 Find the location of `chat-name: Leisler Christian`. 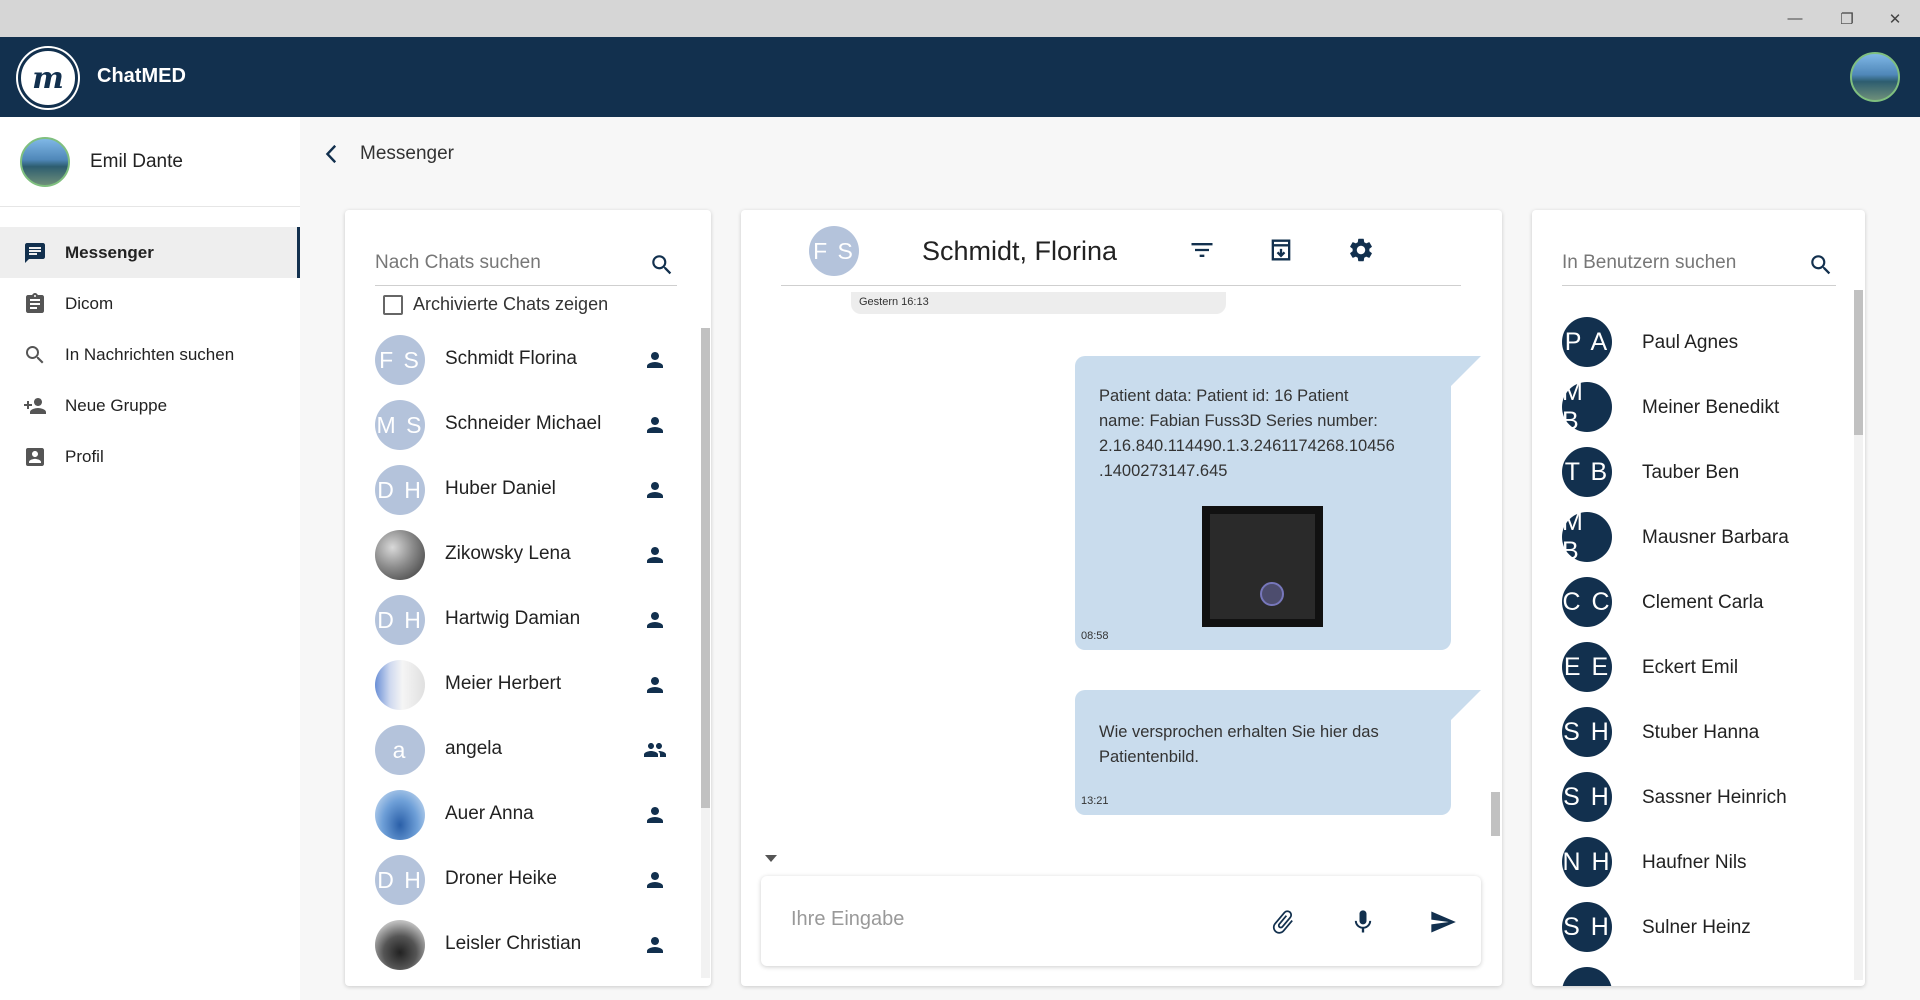

chat-name: Leisler Christian is located at coordinates (513, 943).